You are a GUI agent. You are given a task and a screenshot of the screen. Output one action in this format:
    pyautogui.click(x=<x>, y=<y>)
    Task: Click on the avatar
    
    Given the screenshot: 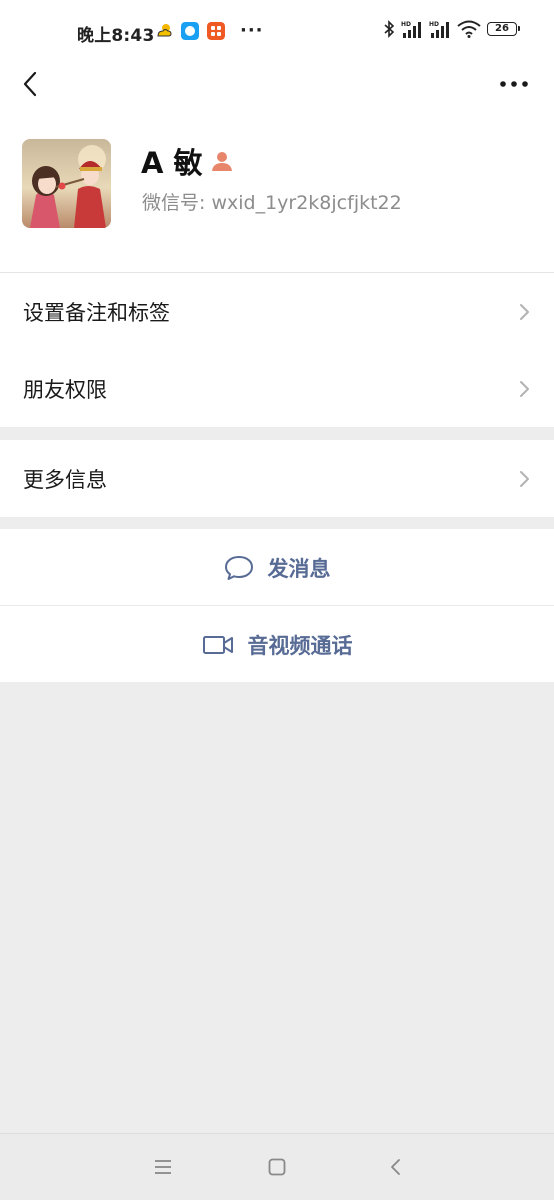 What is the action you would take?
    pyautogui.click(x=66, y=183)
    